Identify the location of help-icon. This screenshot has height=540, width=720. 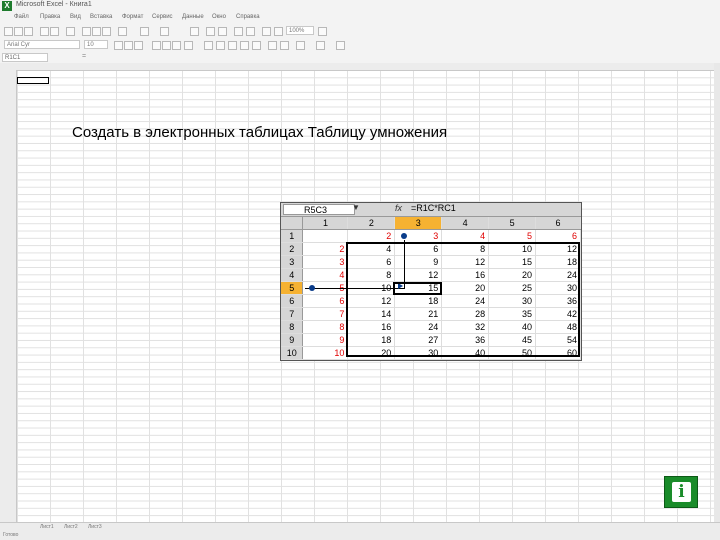
(322, 31).